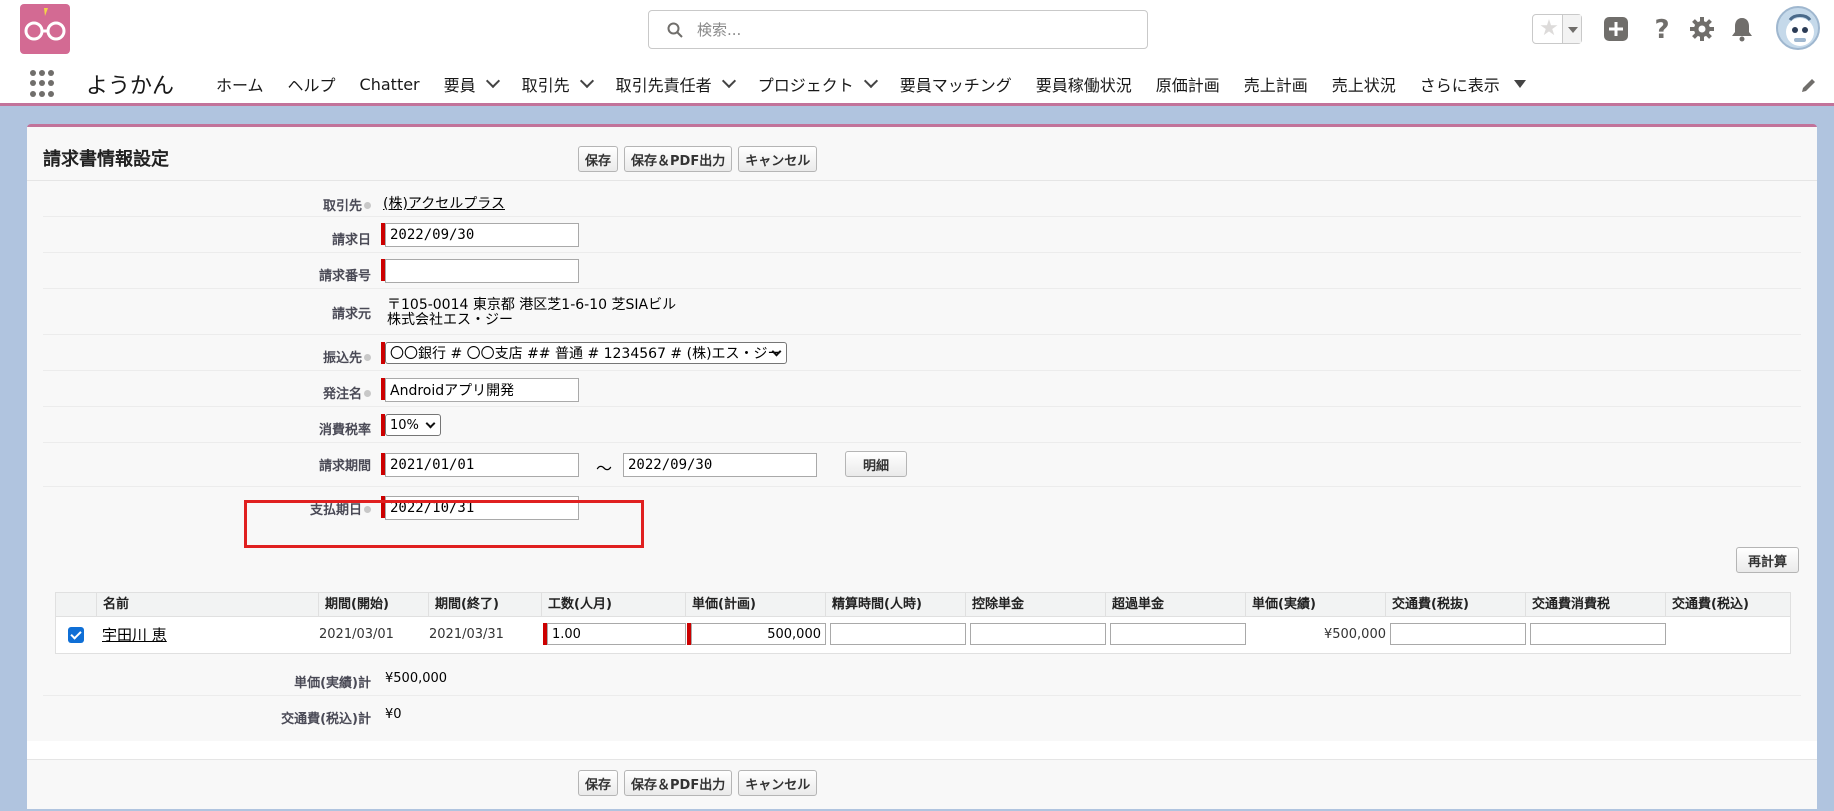 Image resolution: width=1834 pixels, height=811 pixels. I want to click on favorites-menu-chevron-icon, so click(1571, 29).